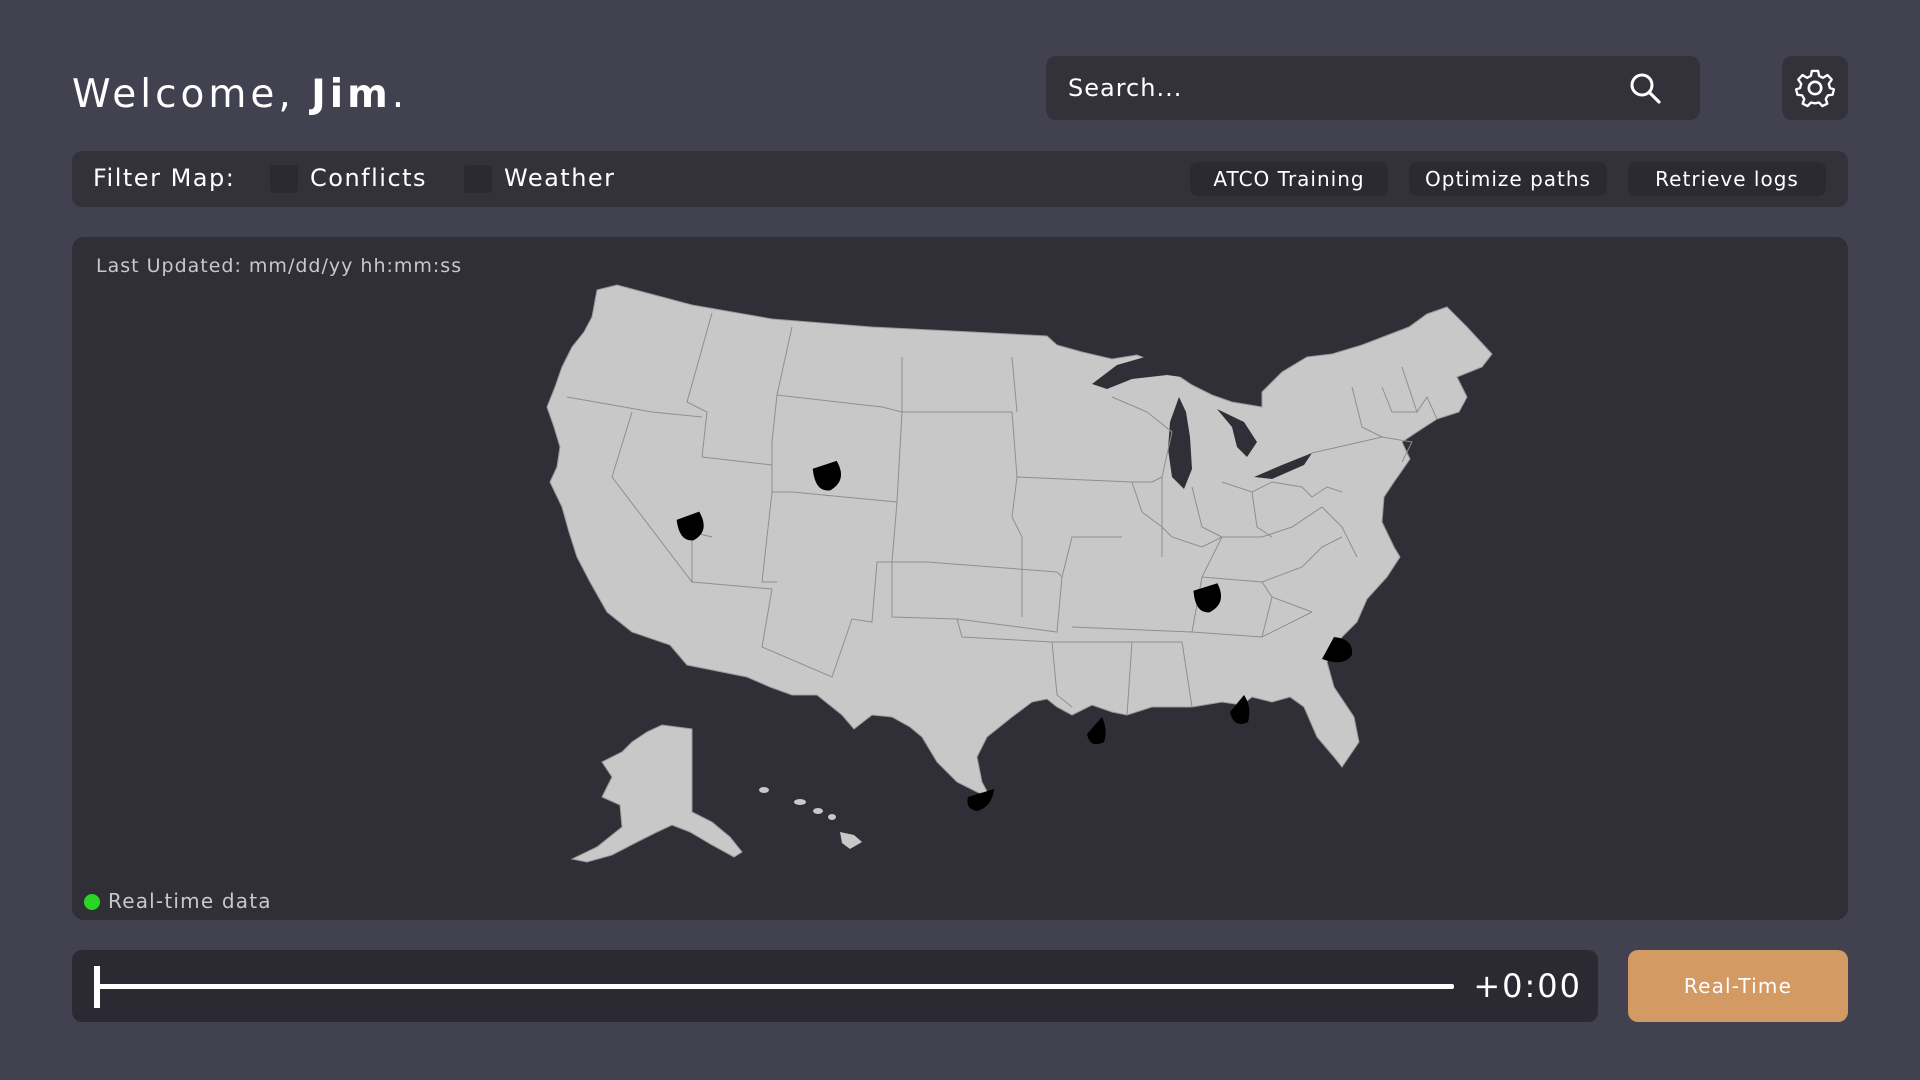 This screenshot has height=1080, width=1920. Describe the element at coordinates (351, 94) in the screenshot. I see `user-name: Jim` at that location.